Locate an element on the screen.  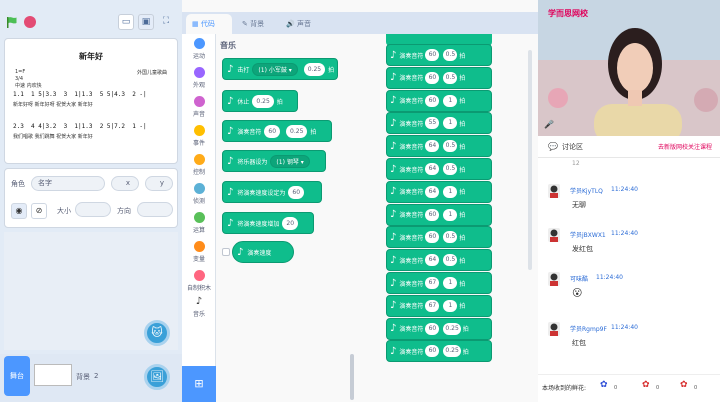
direction-field is located at coordinates (155, 209).